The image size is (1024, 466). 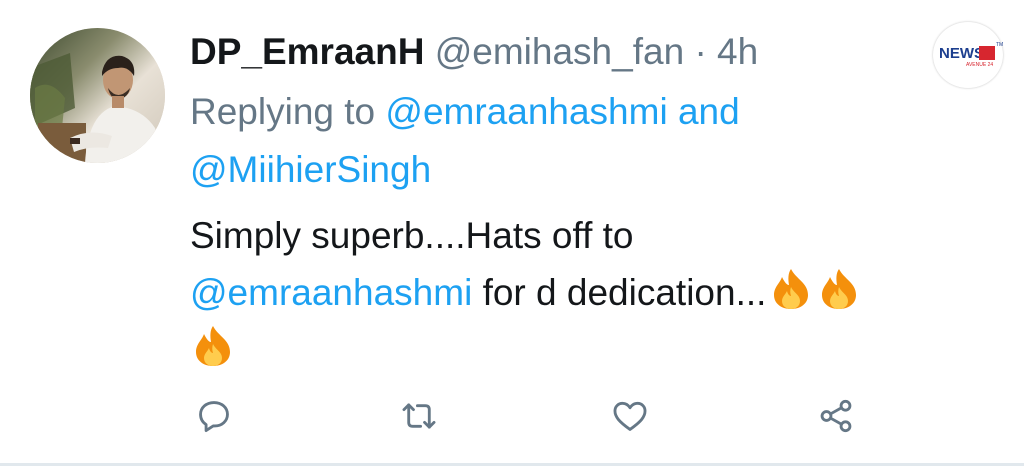 I want to click on logo-brand: NEWS, so click(x=961, y=53).